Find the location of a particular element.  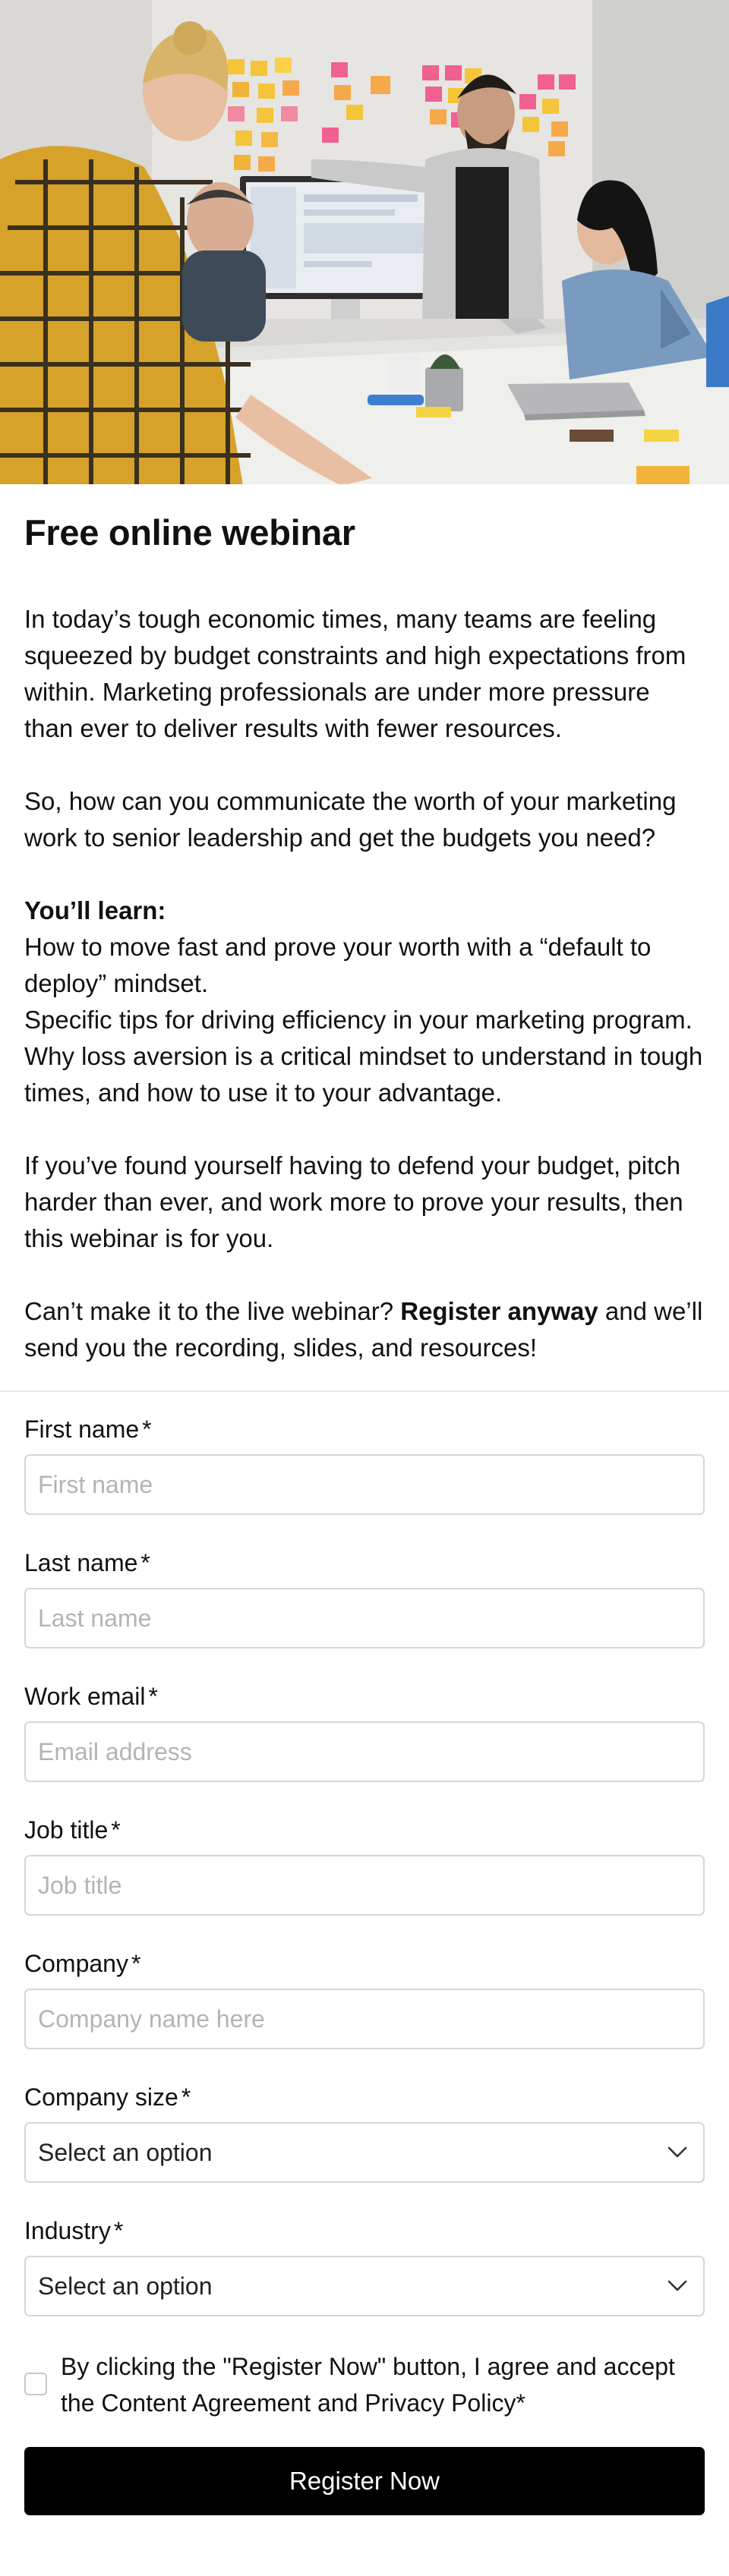

last-name-input is located at coordinates (364, 1618).